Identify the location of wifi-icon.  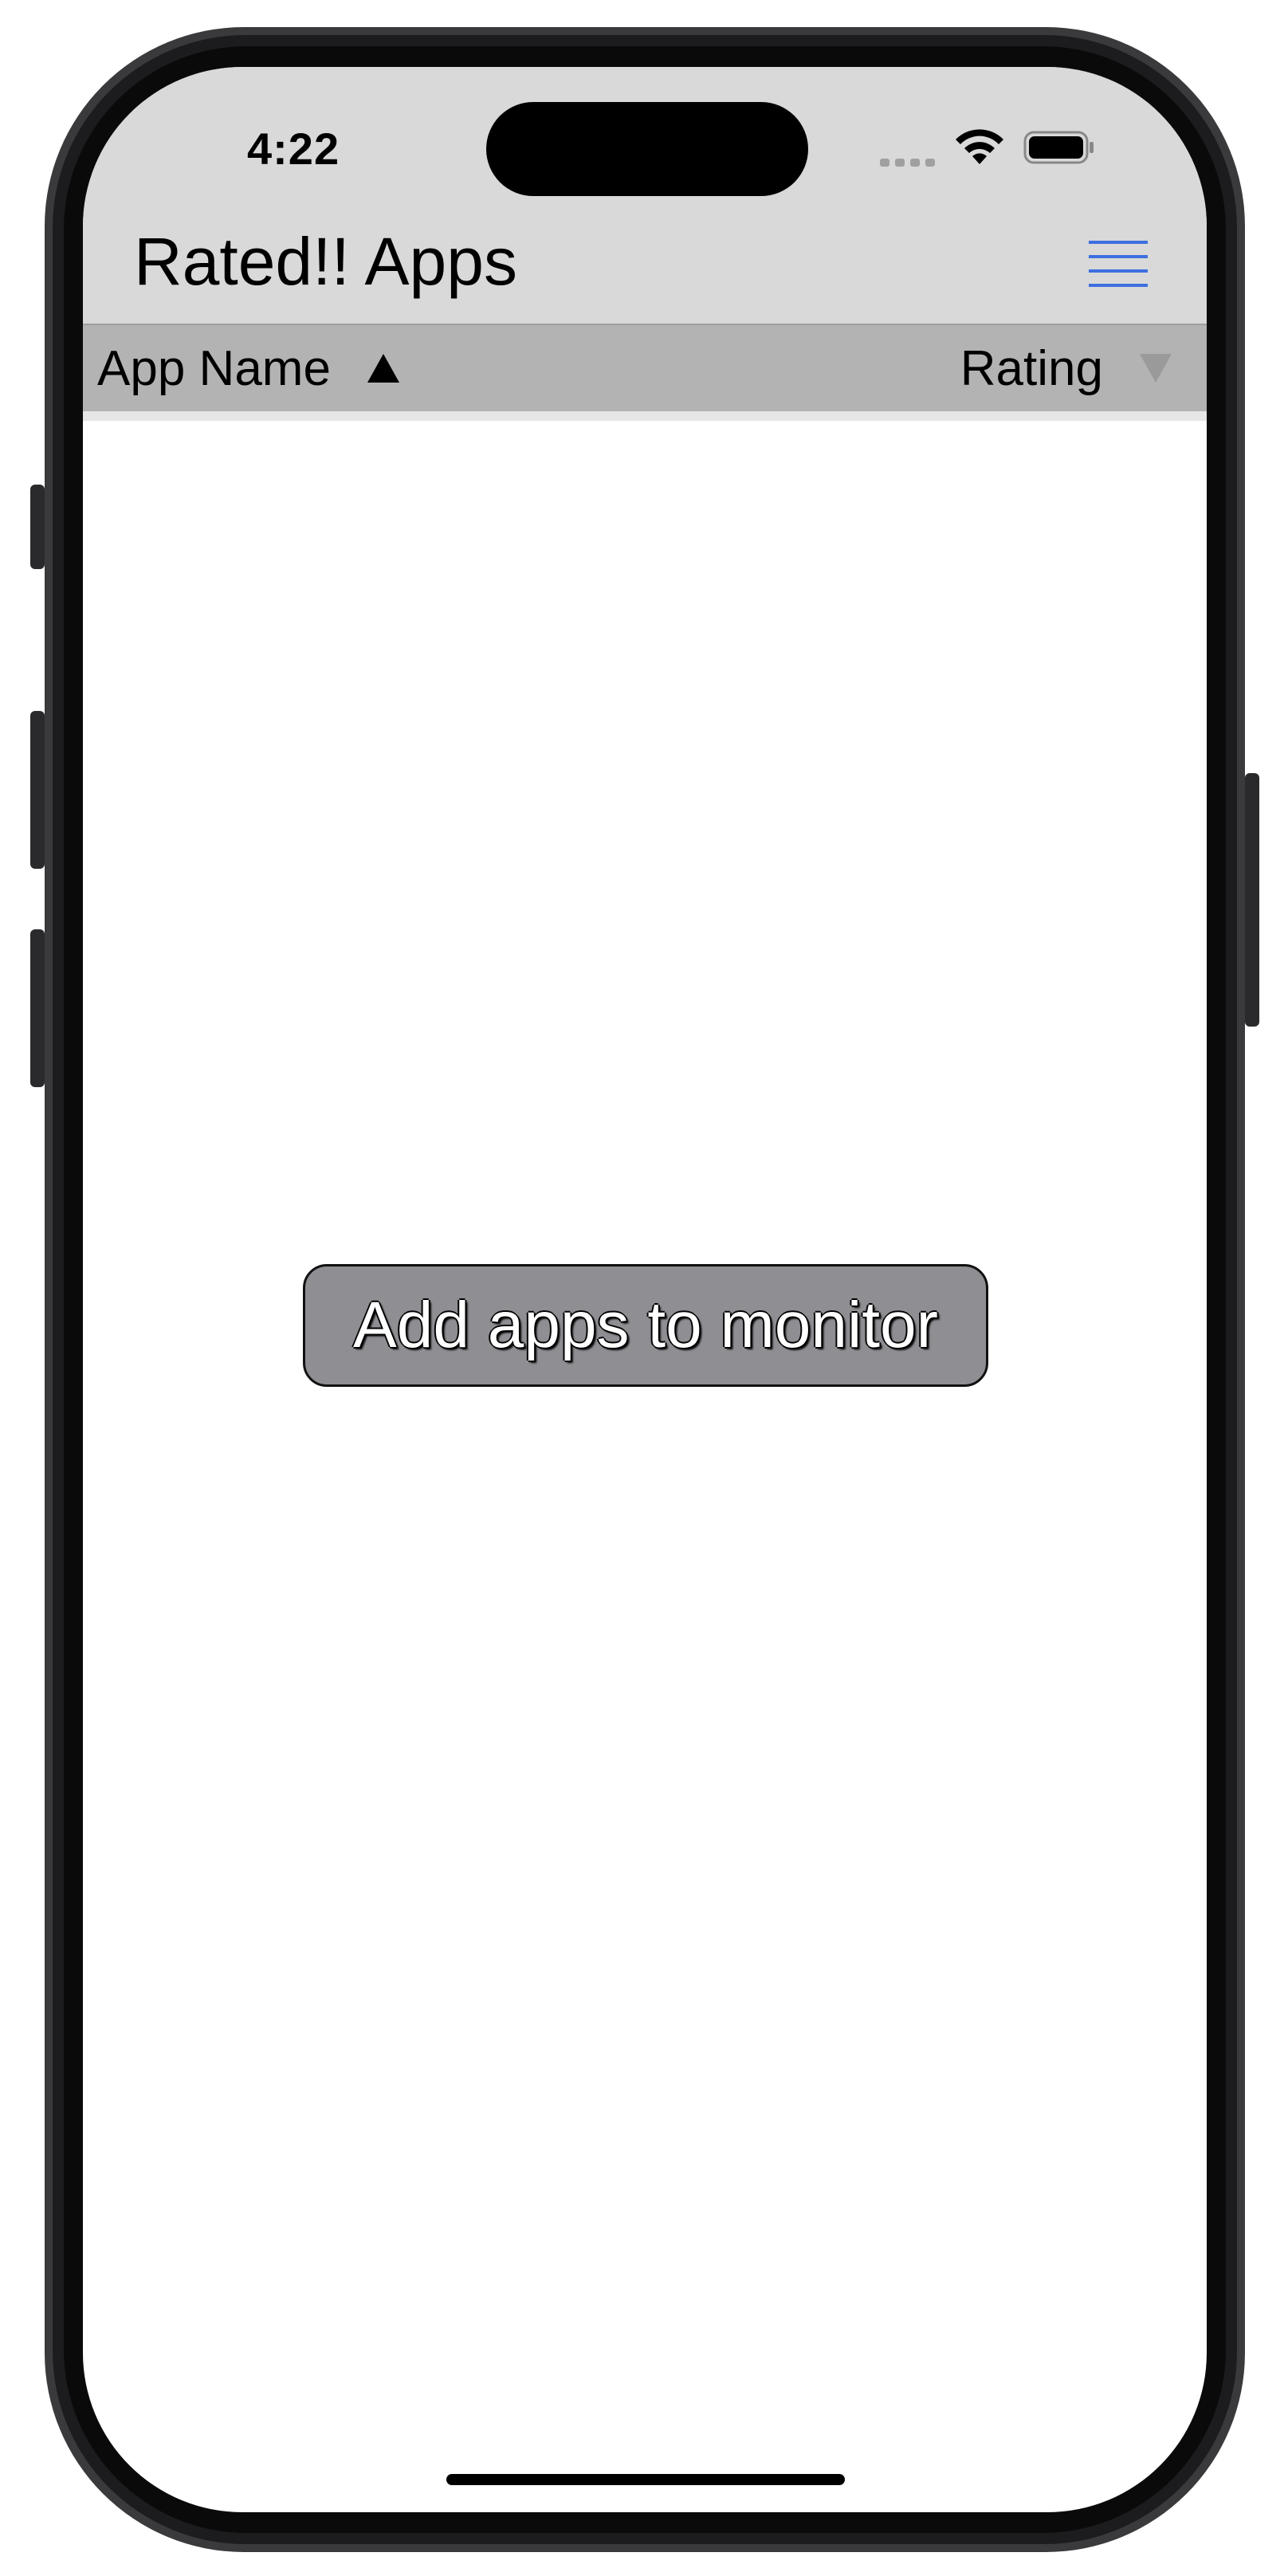
(979, 146).